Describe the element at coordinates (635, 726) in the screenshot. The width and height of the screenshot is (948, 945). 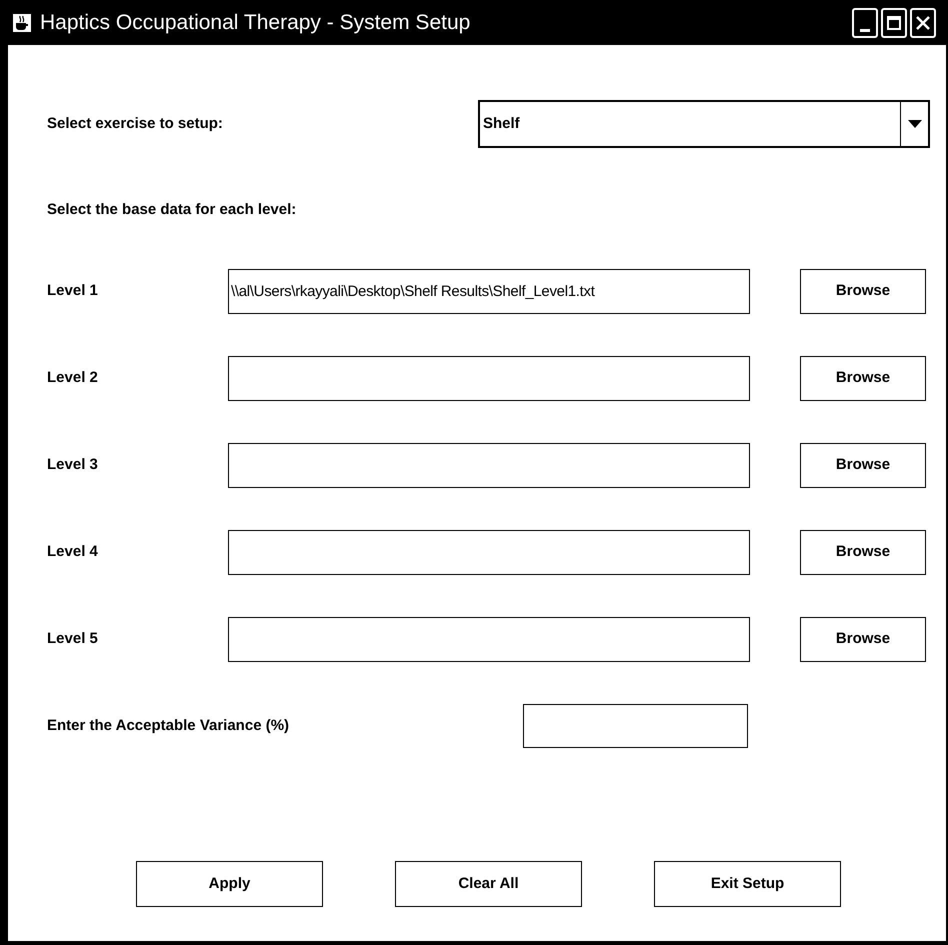
I see `variance-field` at that location.